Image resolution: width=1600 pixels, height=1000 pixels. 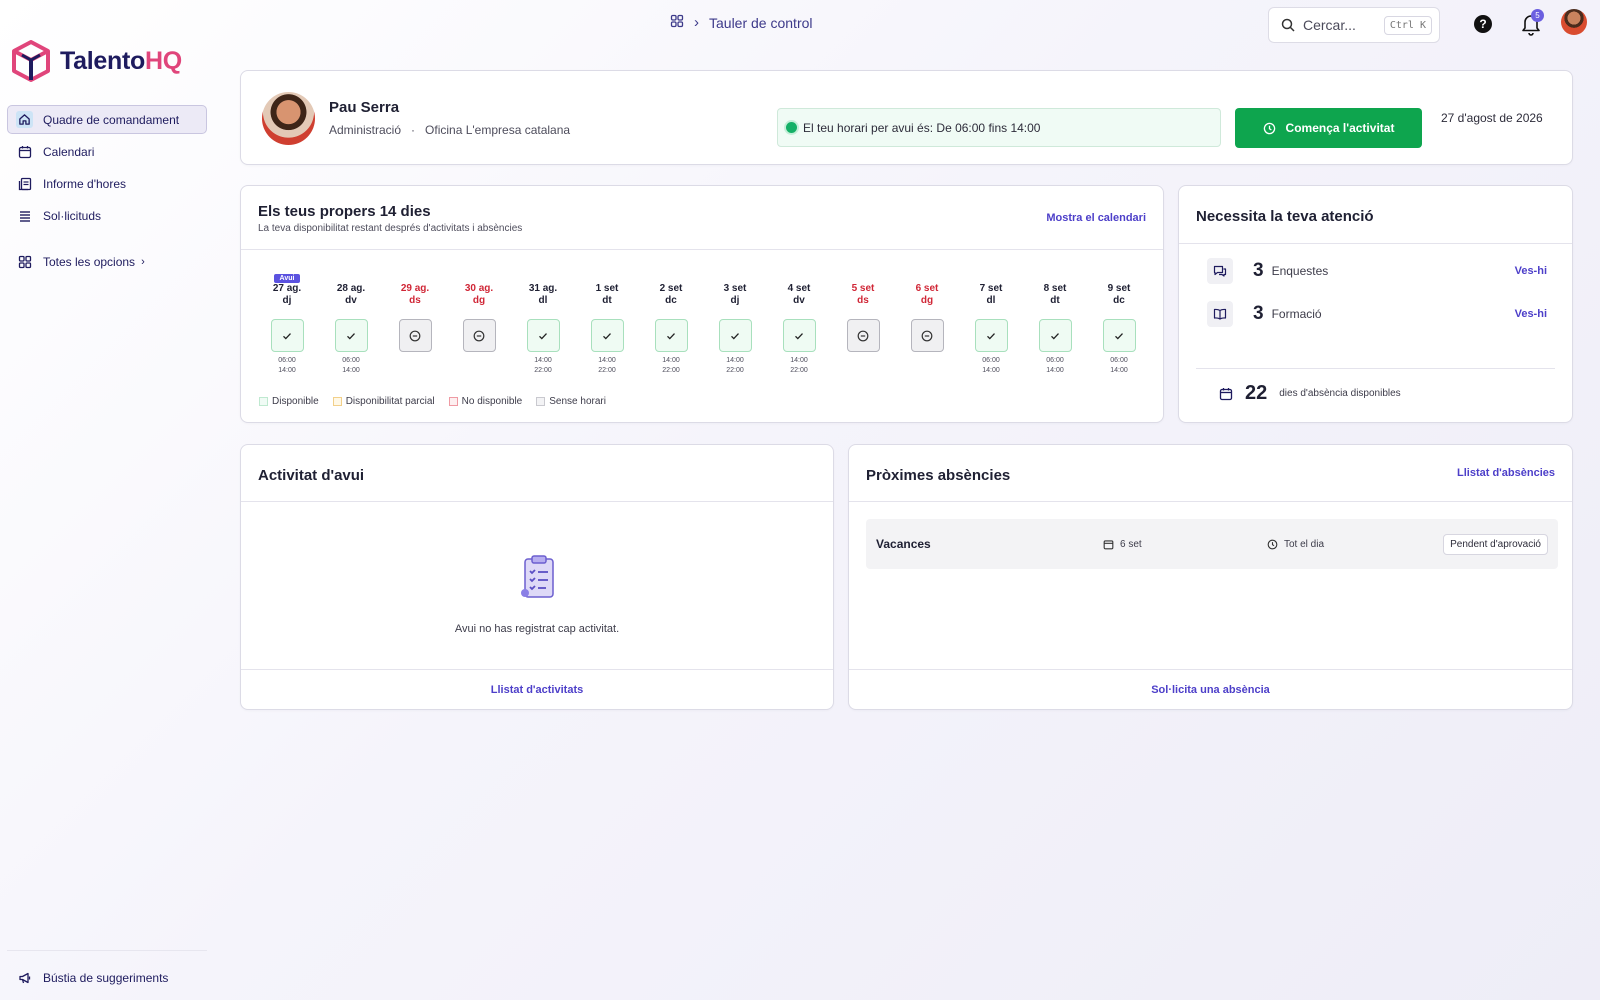 What do you see at coordinates (1407, 25) in the screenshot?
I see `search-shortcut: Ctrl K` at bounding box center [1407, 25].